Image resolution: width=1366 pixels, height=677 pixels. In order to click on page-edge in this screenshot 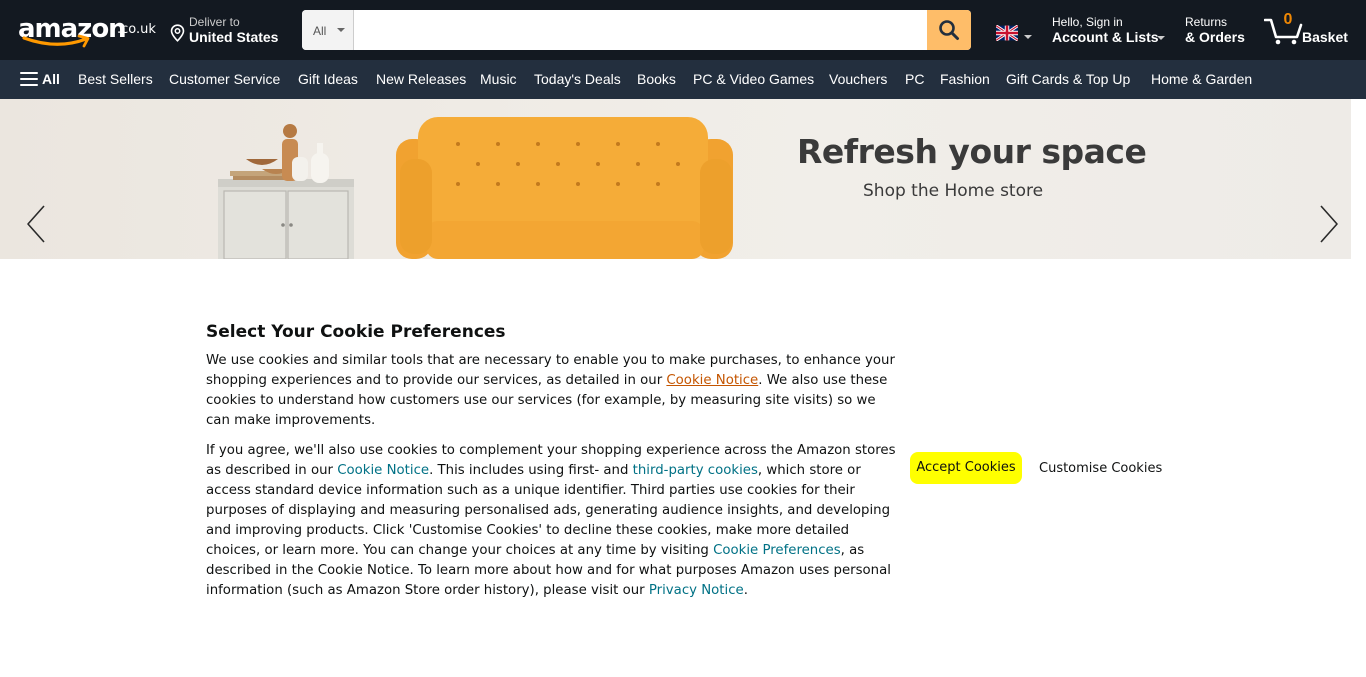, I will do `click(1358, 179)`.